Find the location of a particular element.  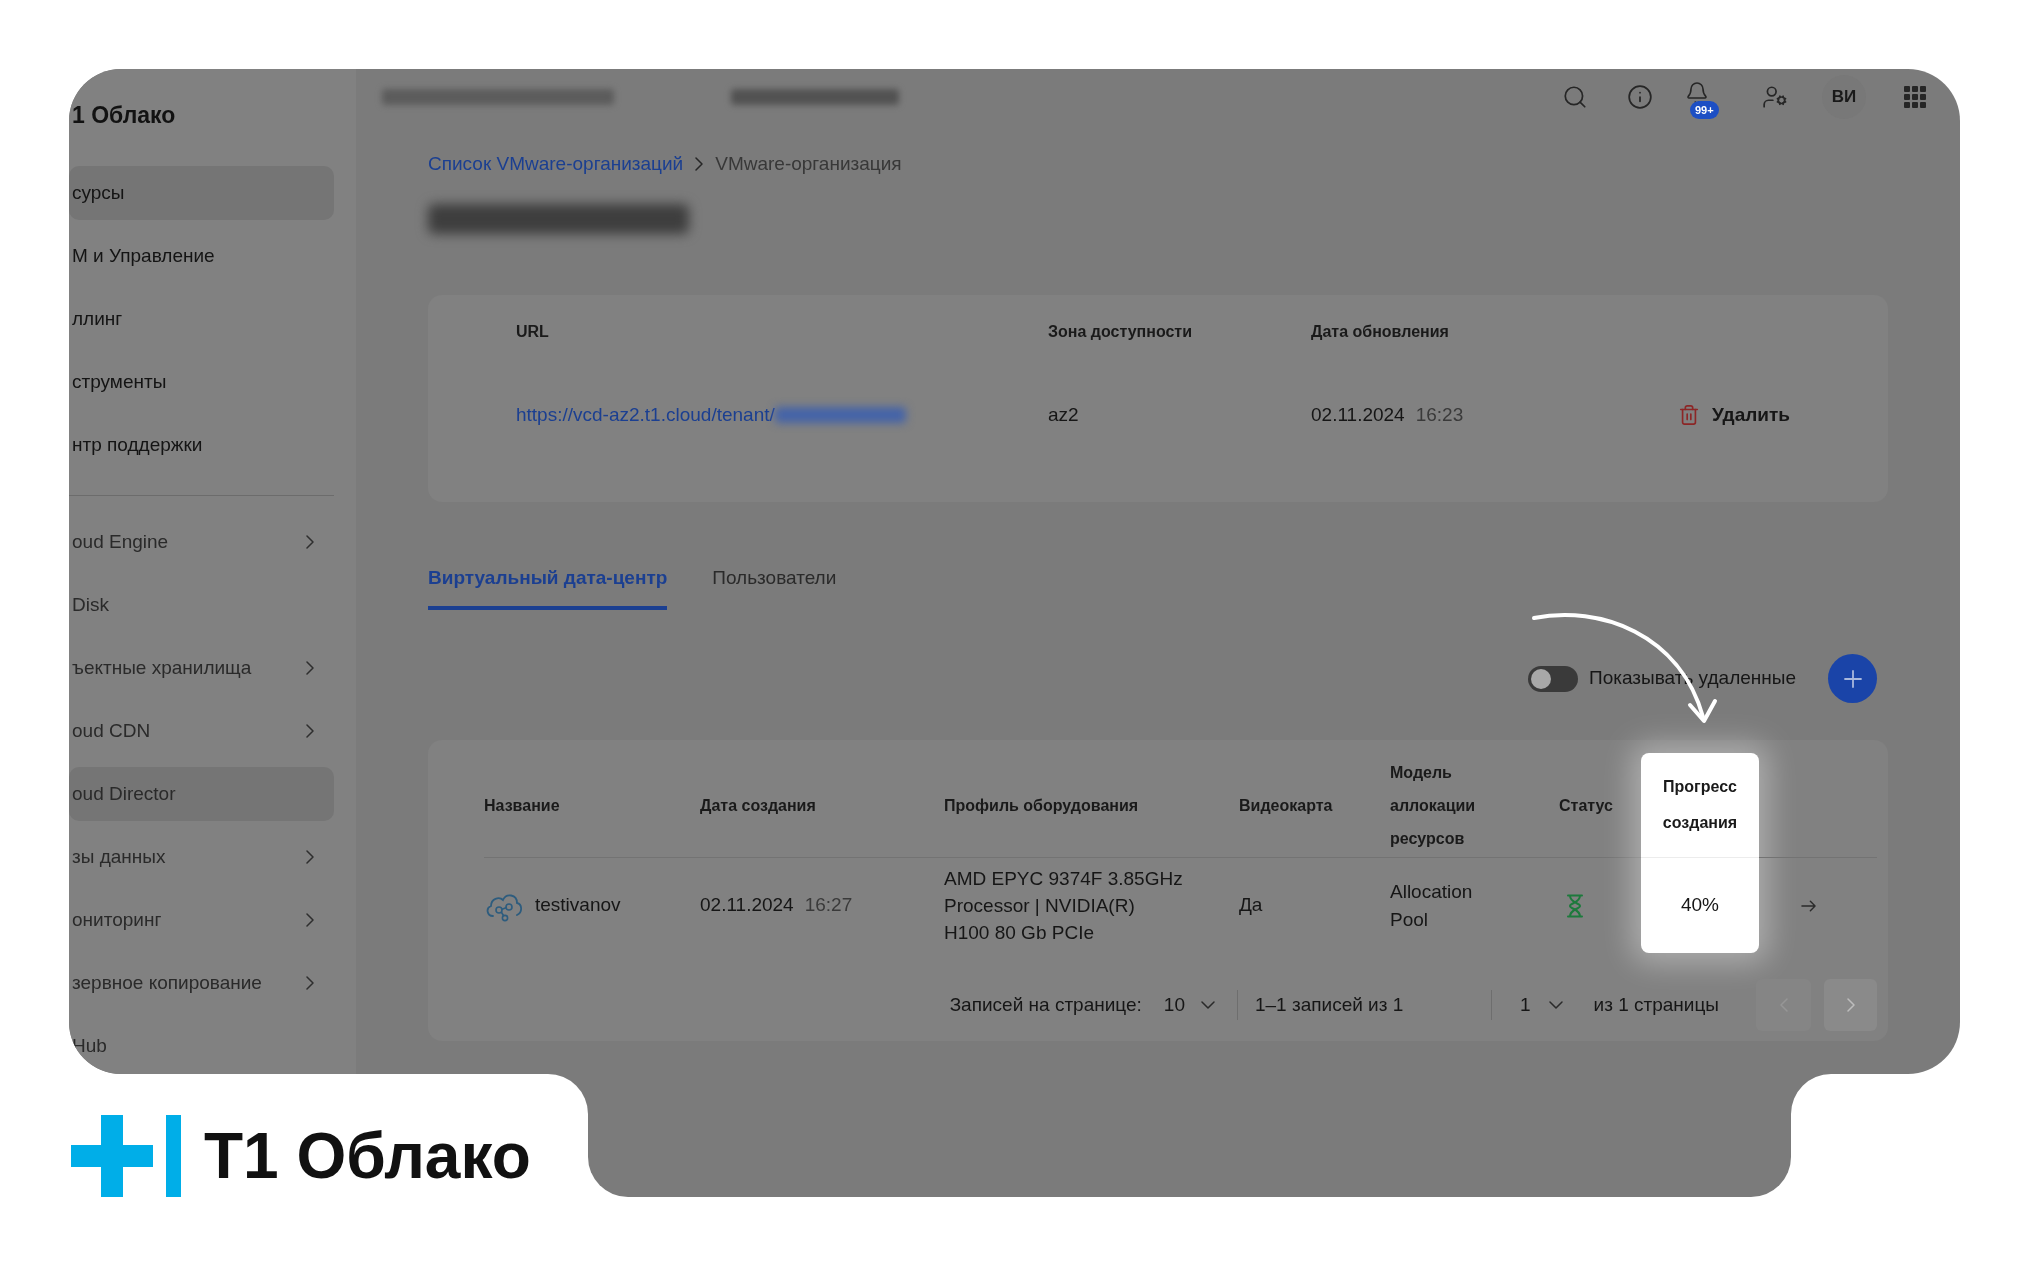

delete-button: Удалить is located at coordinates (1734, 415).